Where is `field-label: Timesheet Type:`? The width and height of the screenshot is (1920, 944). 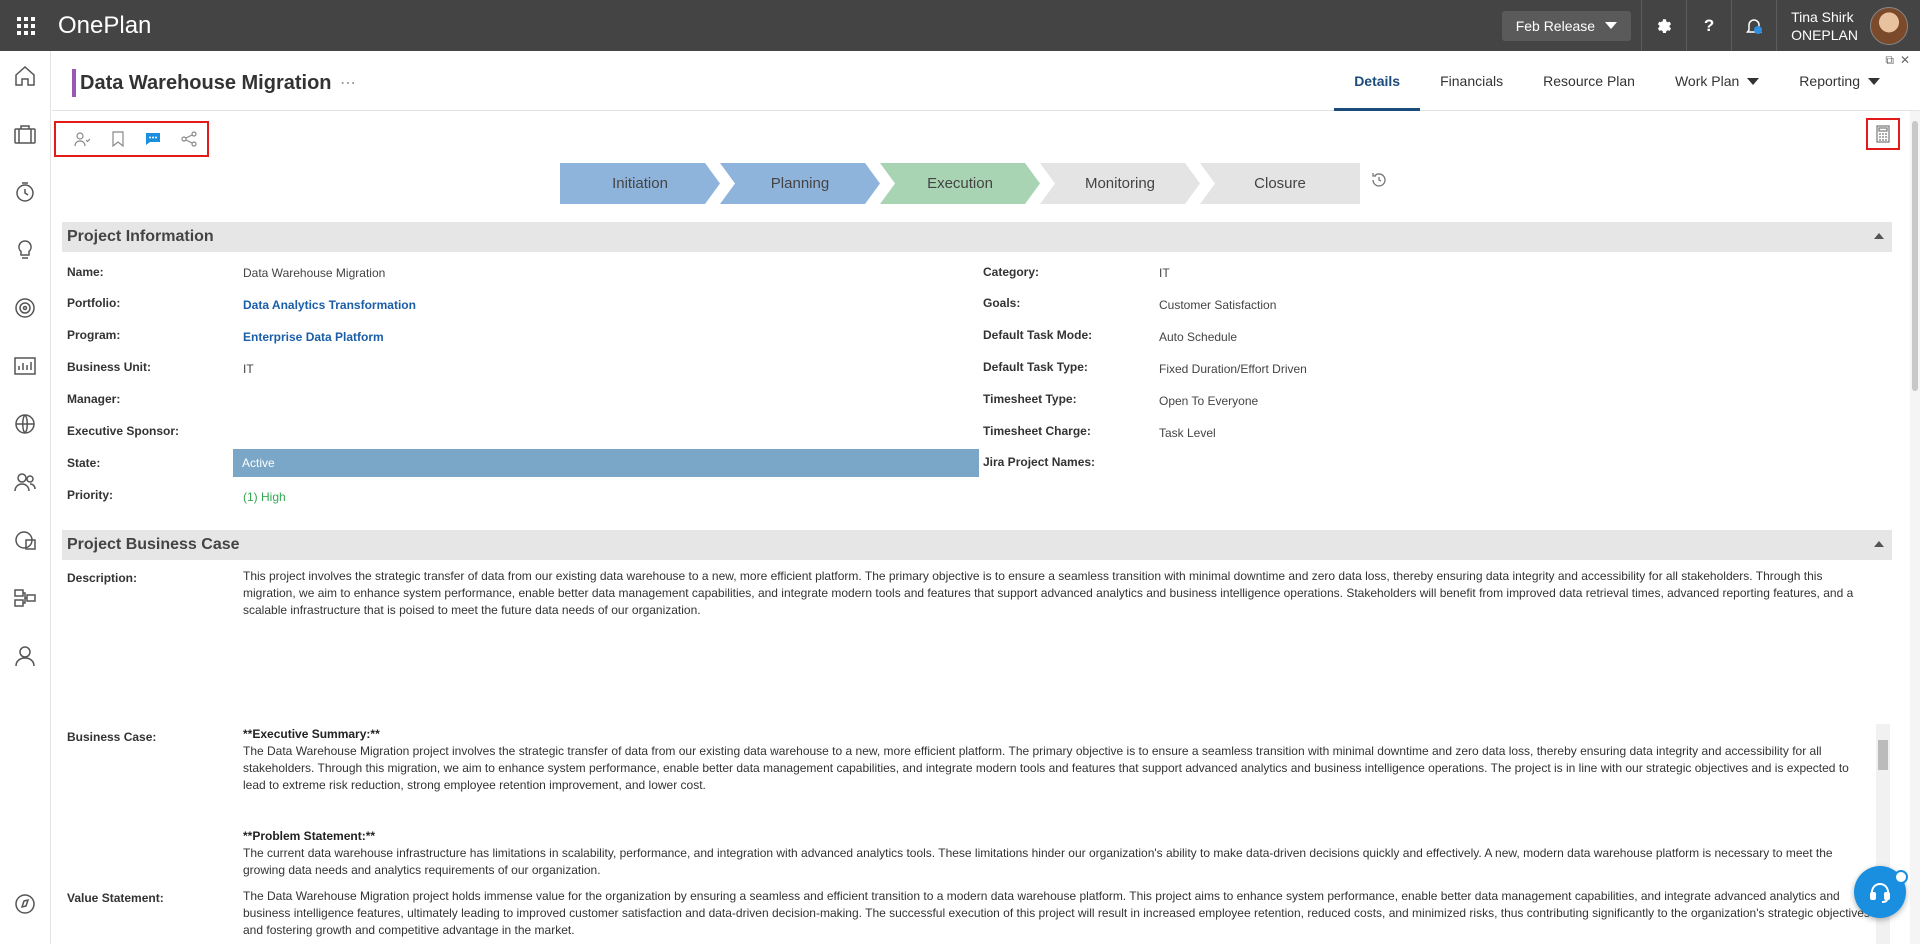 field-label: Timesheet Type: is located at coordinates (1030, 399).